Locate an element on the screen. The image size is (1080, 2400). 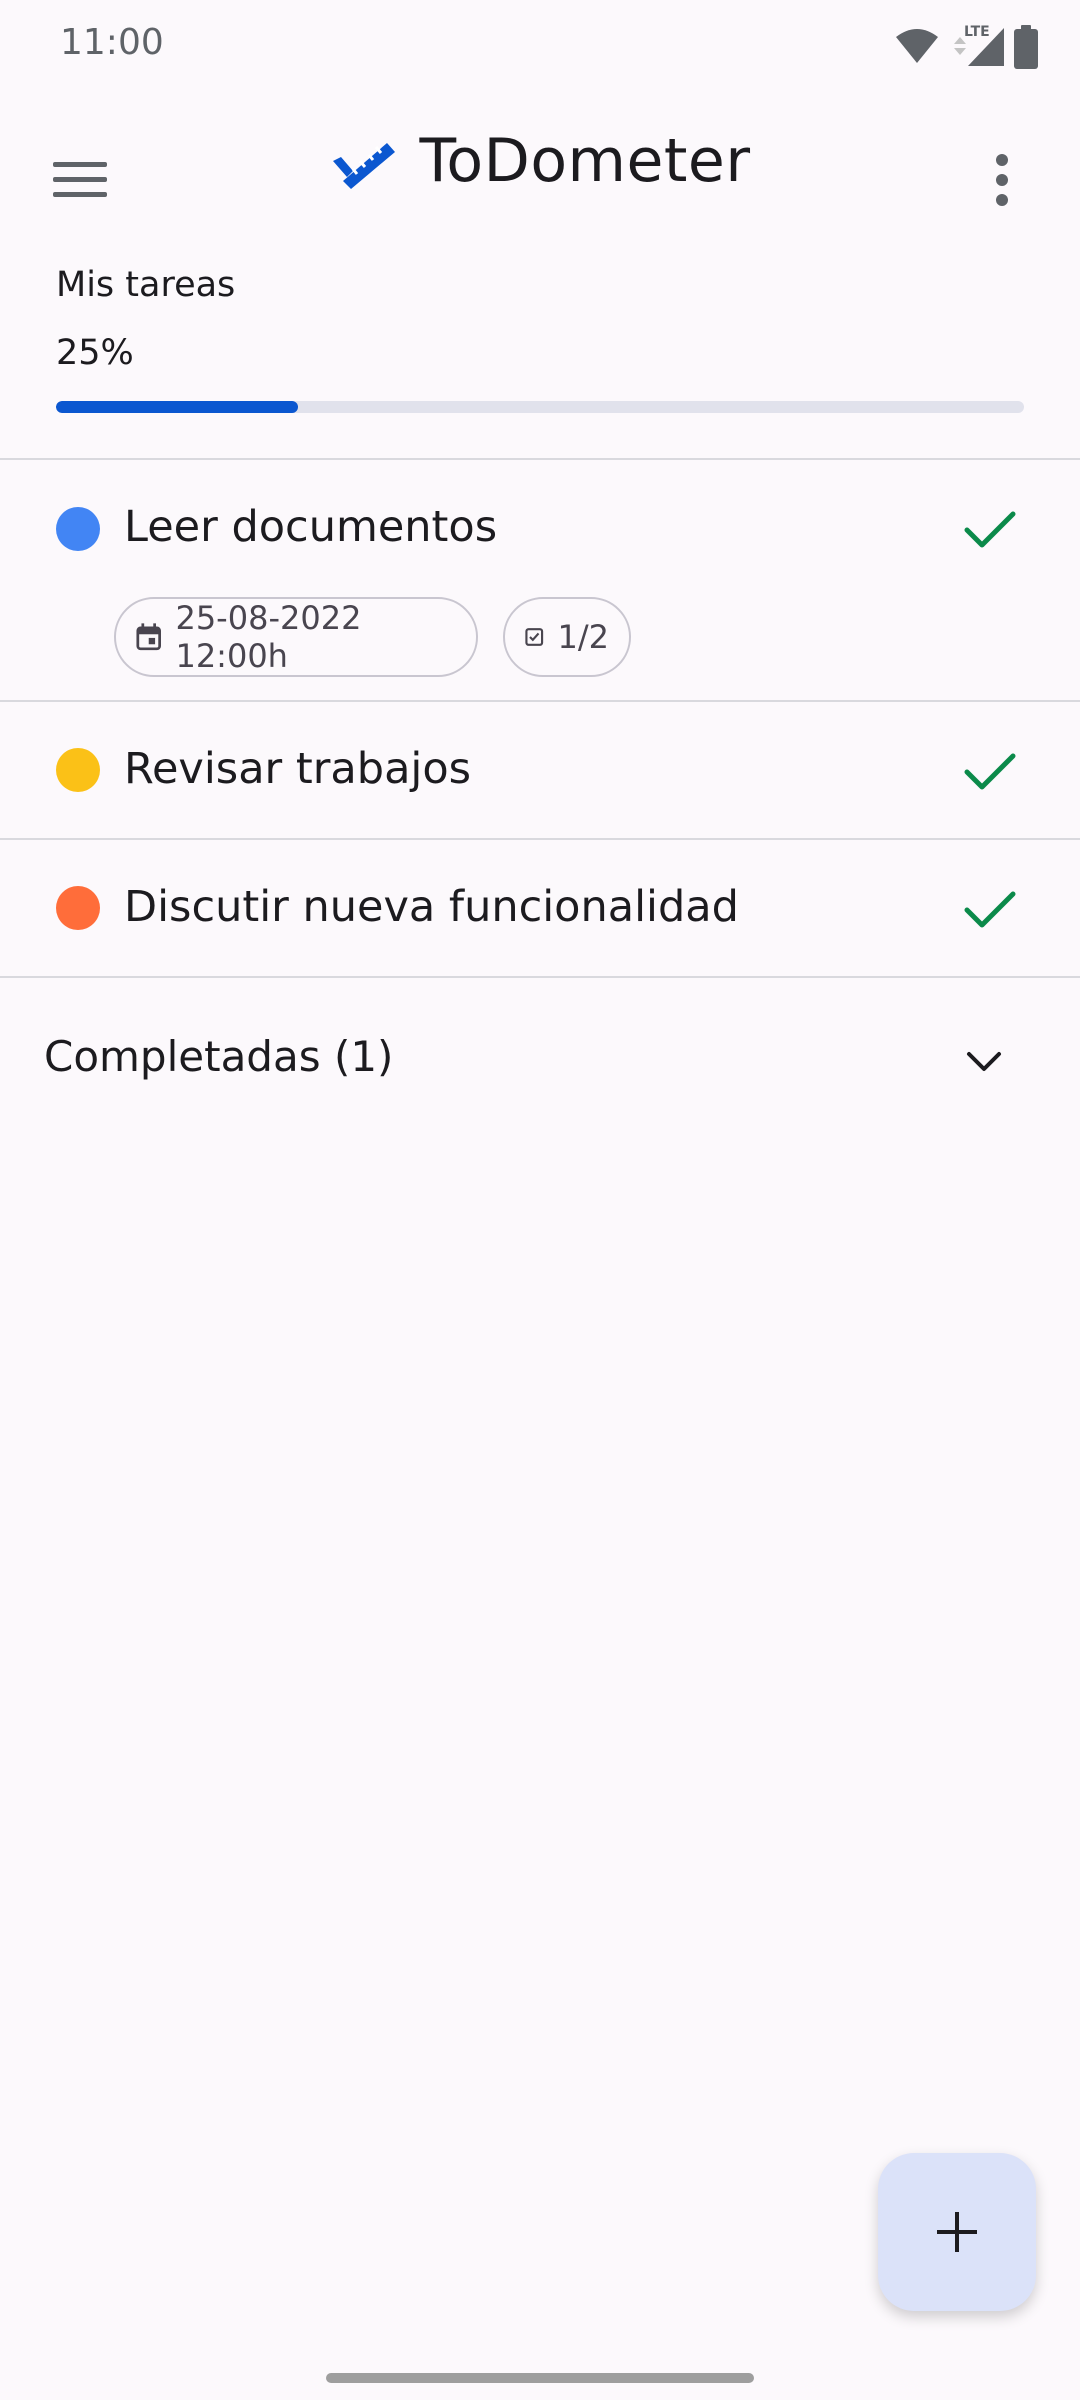
status-icons: LTE is located at coordinates (967, 47).